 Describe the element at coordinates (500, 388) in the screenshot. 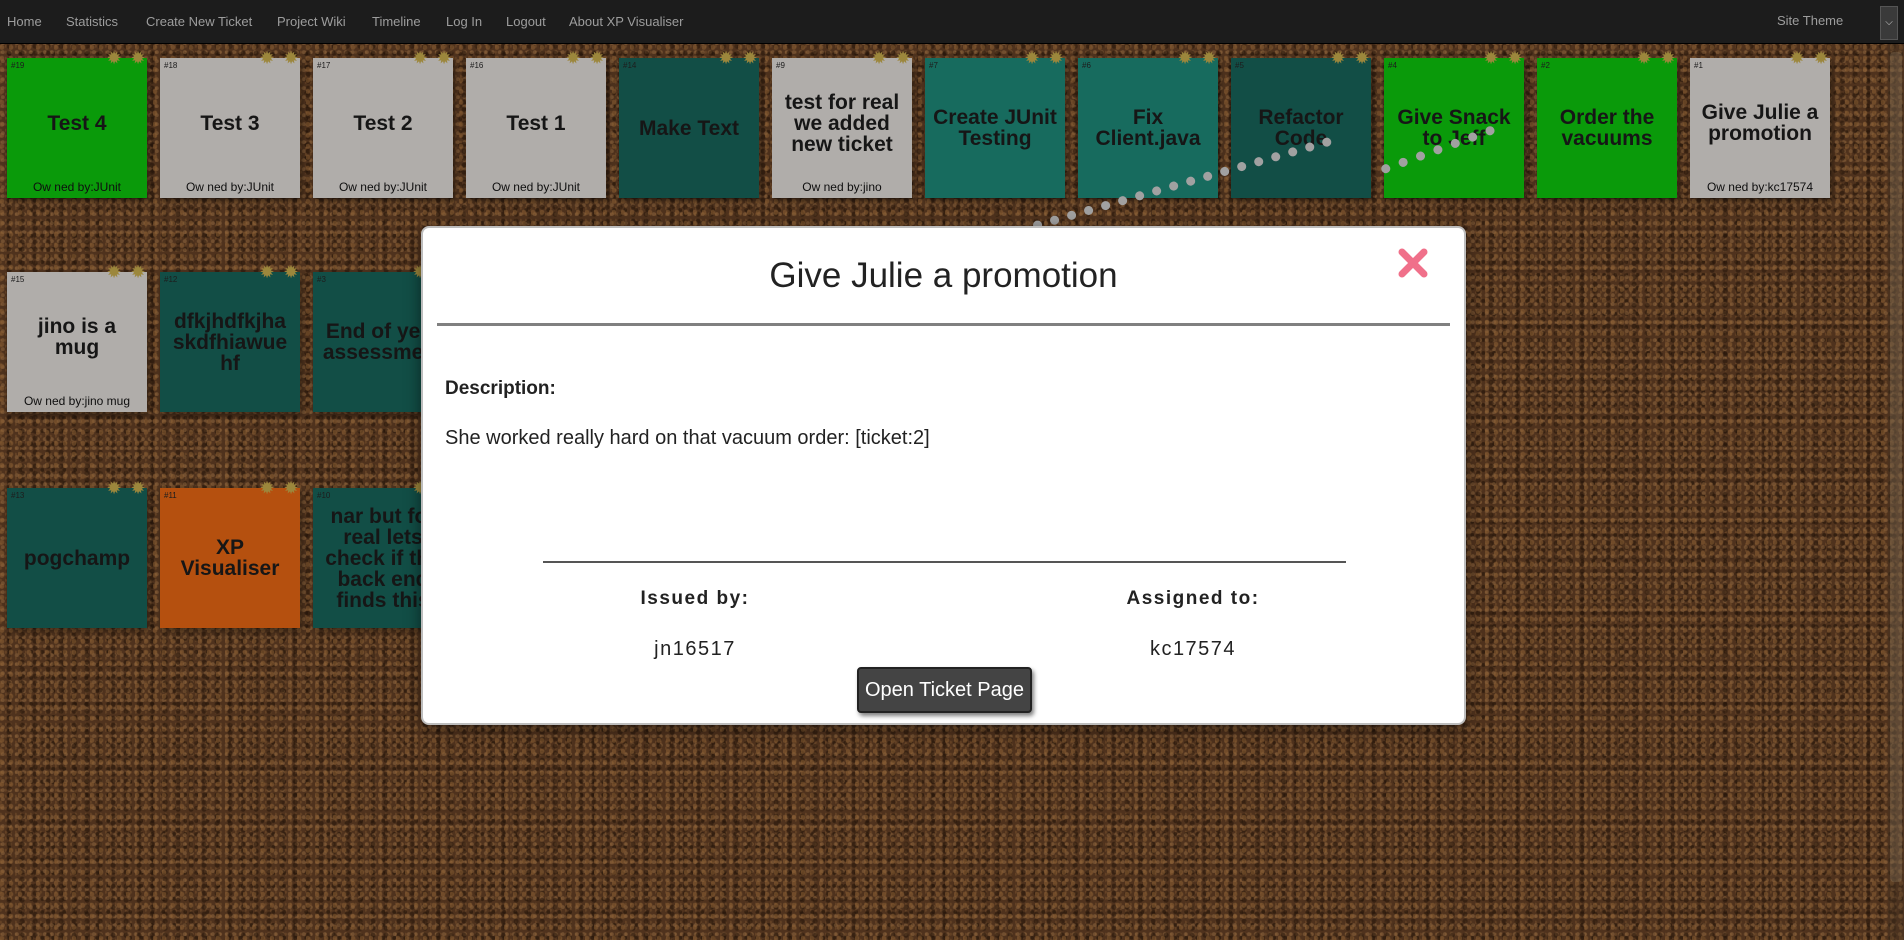

I see `description-label: Description:` at that location.